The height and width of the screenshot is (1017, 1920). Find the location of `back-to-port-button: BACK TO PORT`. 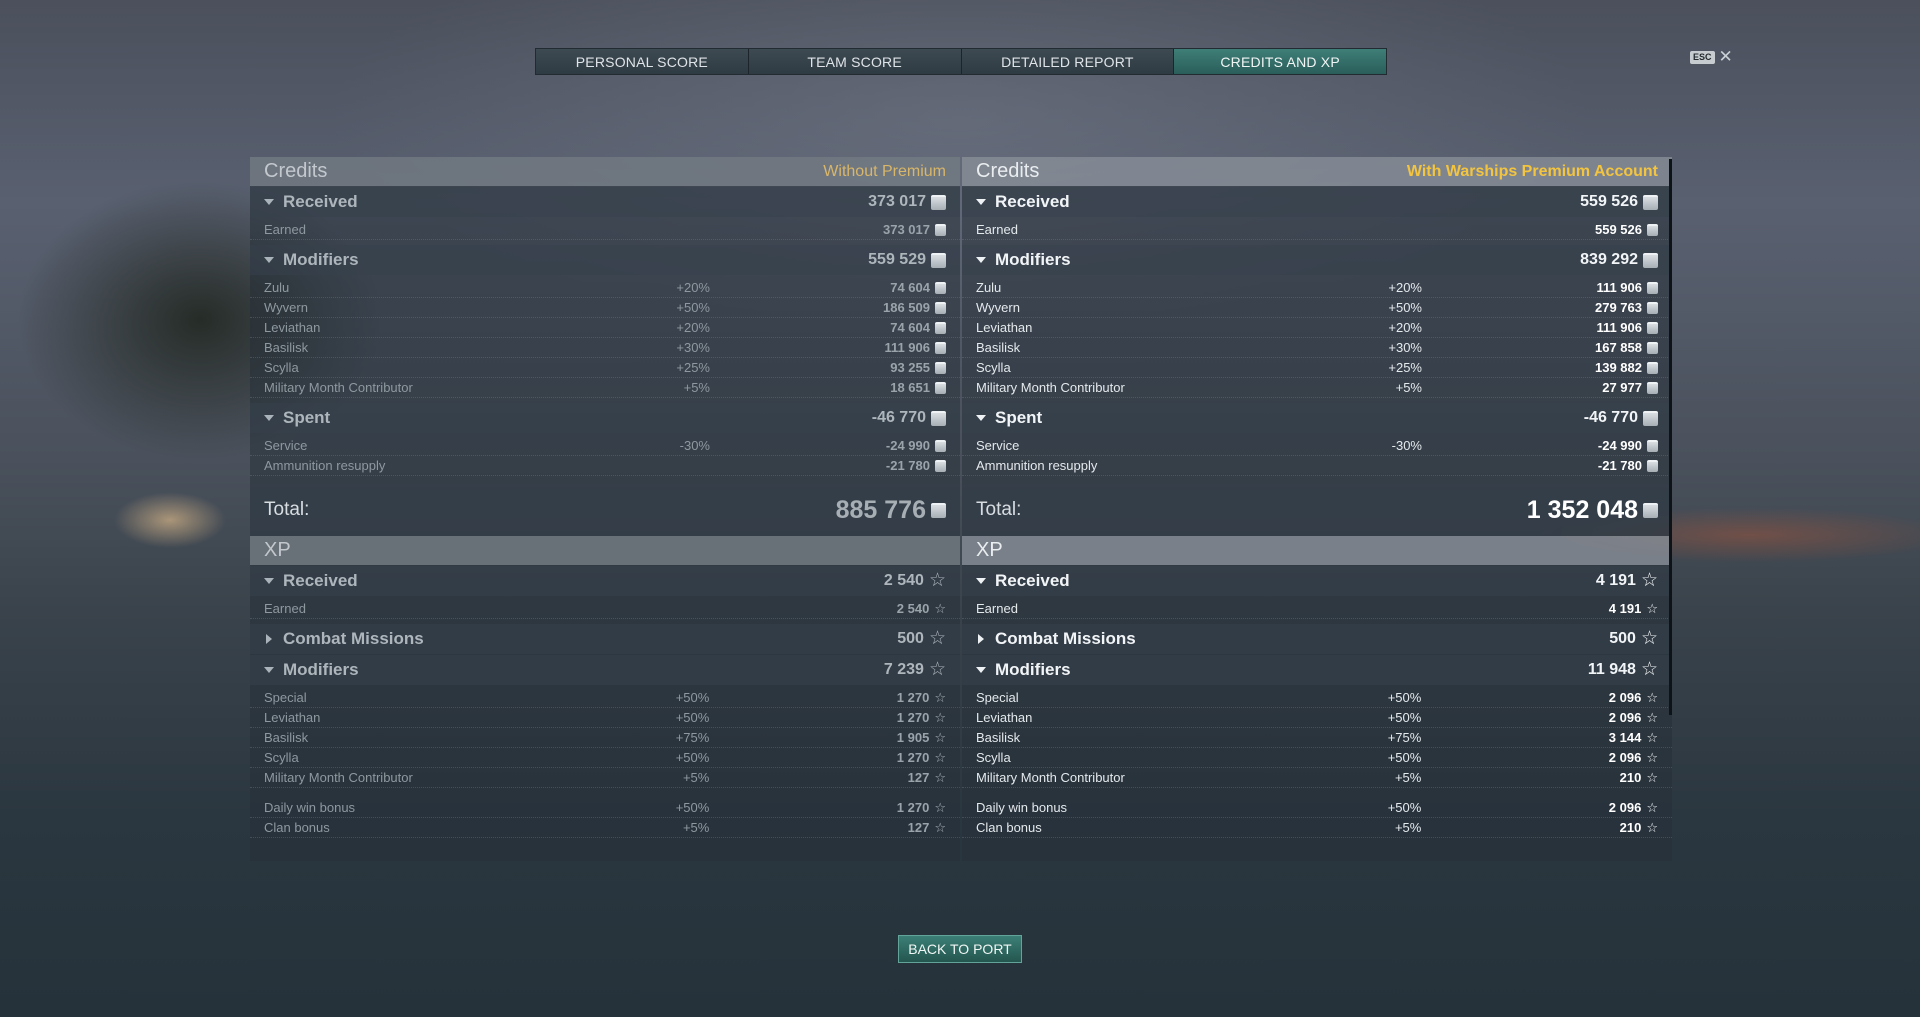

back-to-port-button: BACK TO PORT is located at coordinates (960, 949).